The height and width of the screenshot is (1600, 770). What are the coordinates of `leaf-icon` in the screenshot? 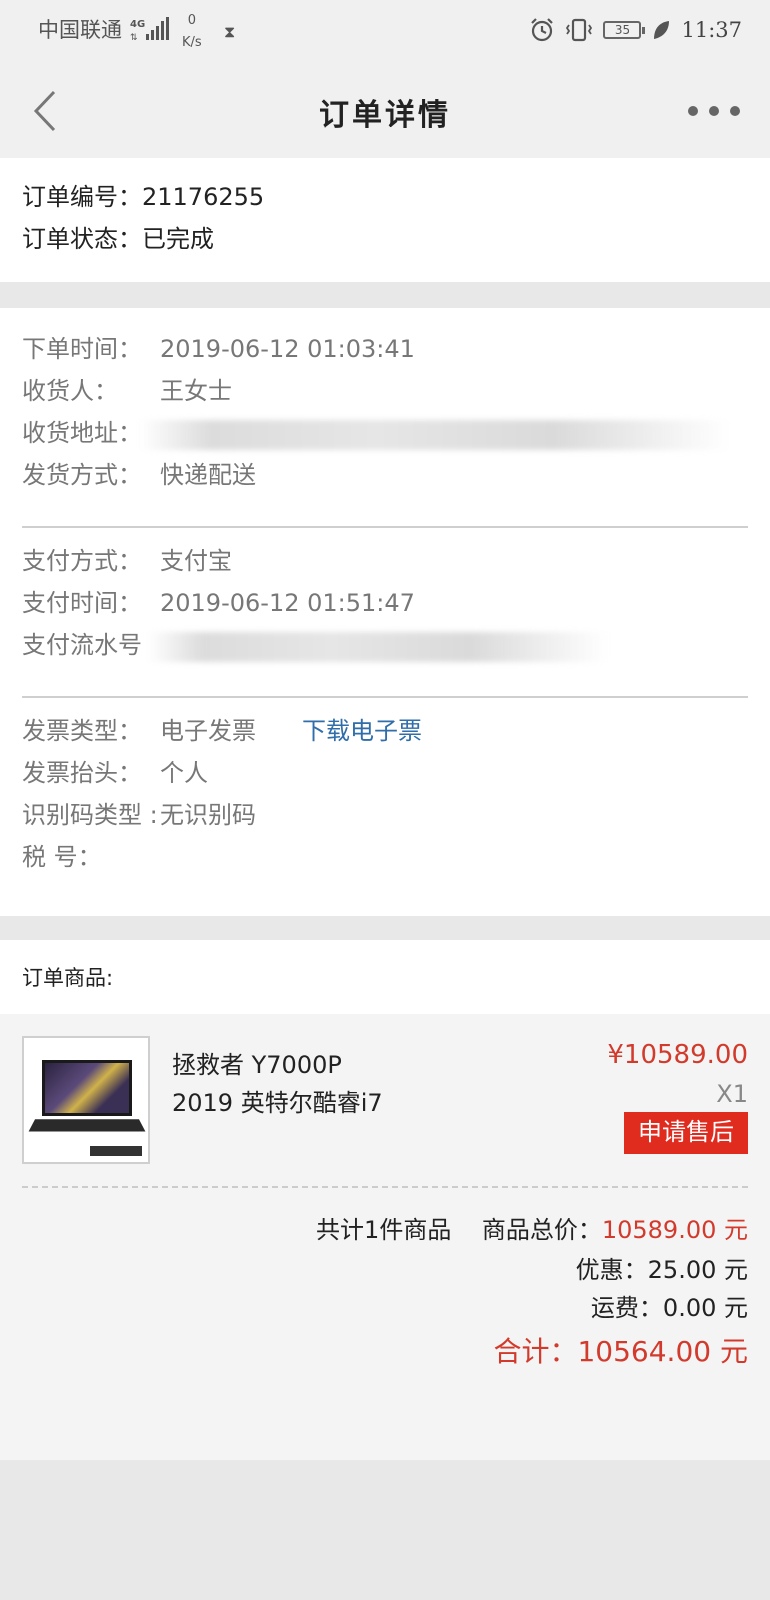 It's located at (662, 30).